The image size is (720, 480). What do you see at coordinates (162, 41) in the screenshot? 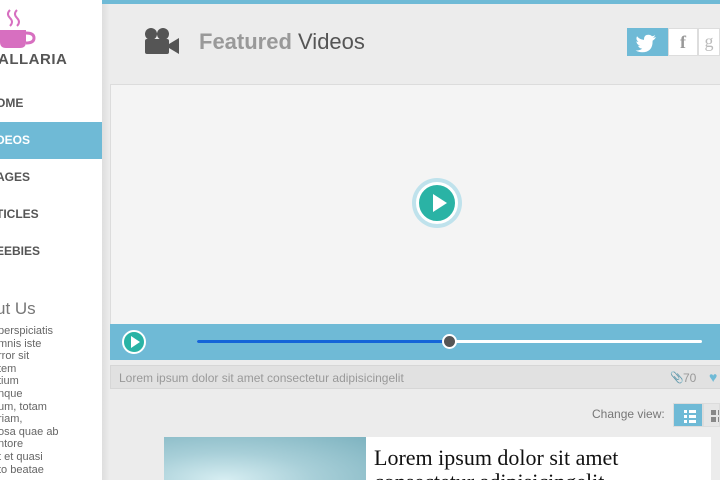
I see `video-camera-icon` at bounding box center [162, 41].